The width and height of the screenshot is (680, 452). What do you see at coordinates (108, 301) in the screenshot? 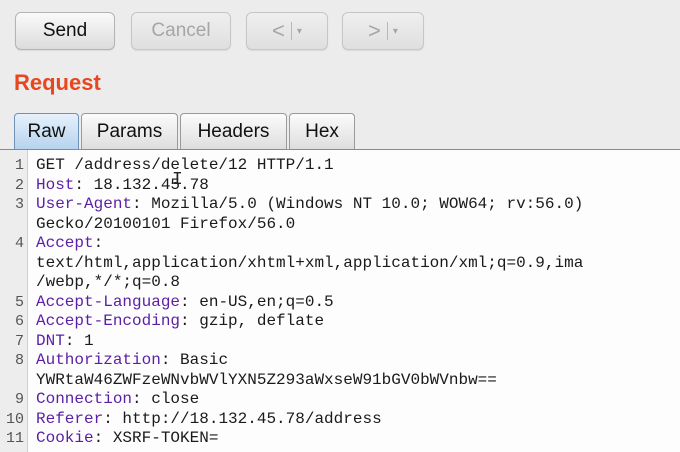
I see `header-name: Accept-Language` at bounding box center [108, 301].